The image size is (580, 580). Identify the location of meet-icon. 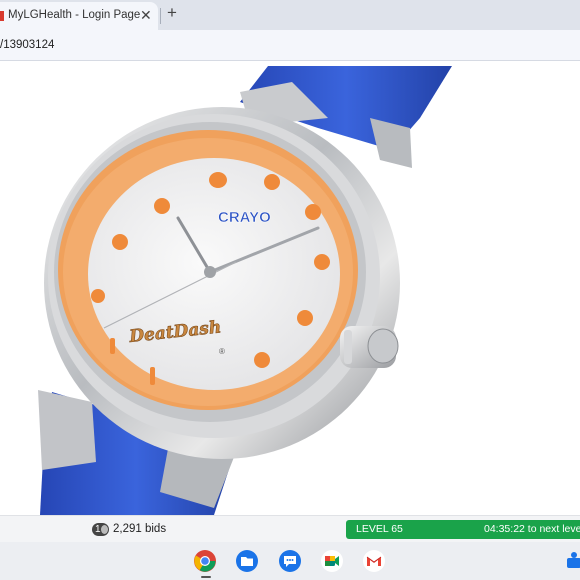
(332, 561).